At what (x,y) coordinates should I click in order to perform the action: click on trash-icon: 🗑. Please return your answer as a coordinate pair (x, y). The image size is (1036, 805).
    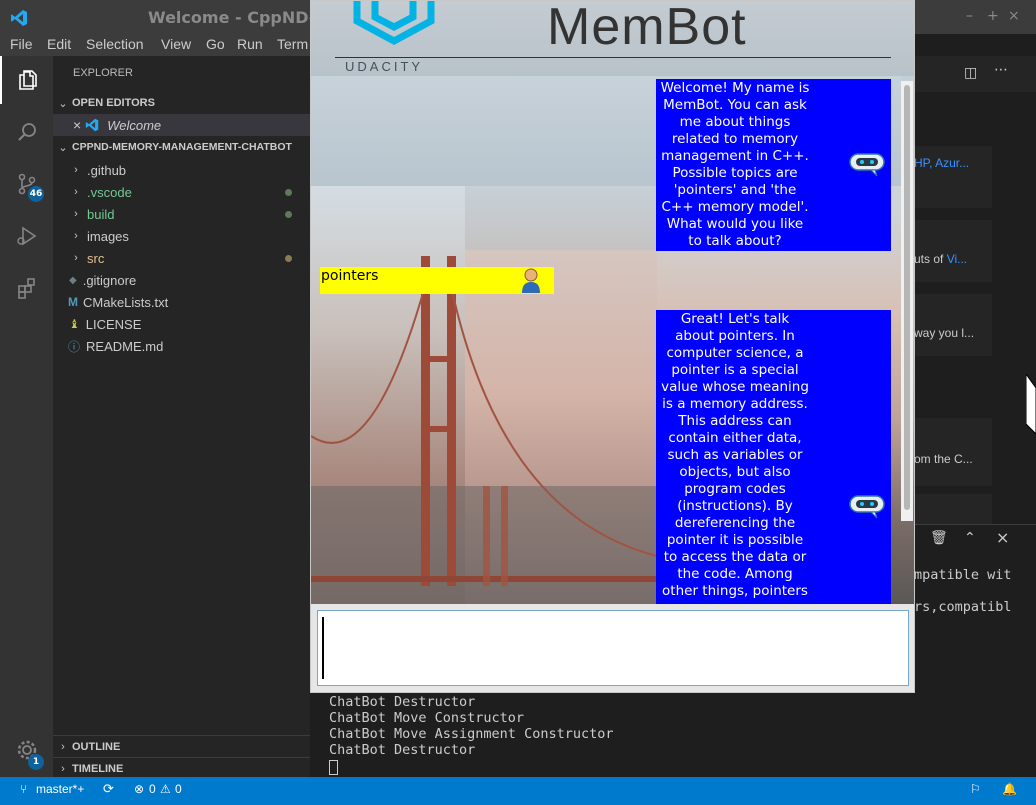
    Looking at the image, I should click on (939, 538).